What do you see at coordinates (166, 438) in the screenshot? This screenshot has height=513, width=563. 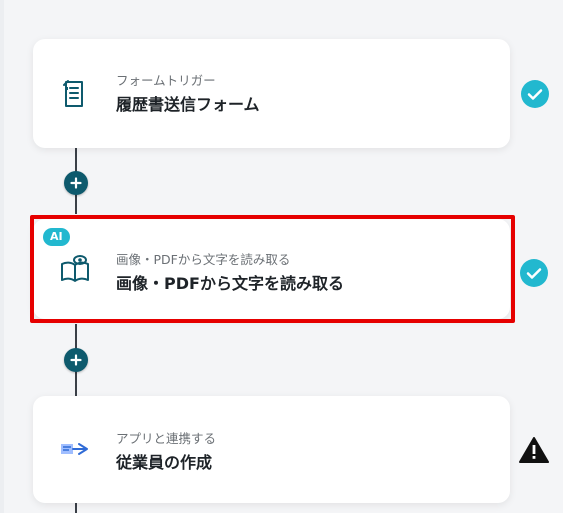 I see `step-subtitle: アプリと連携する` at bounding box center [166, 438].